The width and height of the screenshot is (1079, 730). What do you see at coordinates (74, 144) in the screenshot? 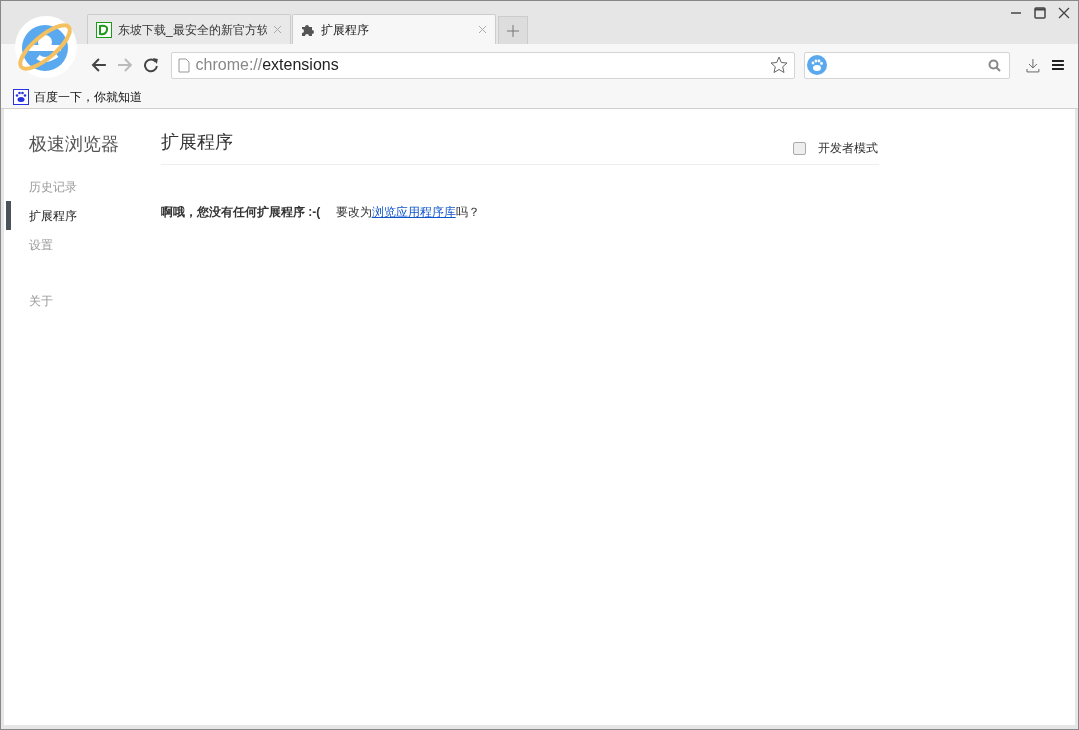
I see `sidebar-title: 极速浏览器` at bounding box center [74, 144].